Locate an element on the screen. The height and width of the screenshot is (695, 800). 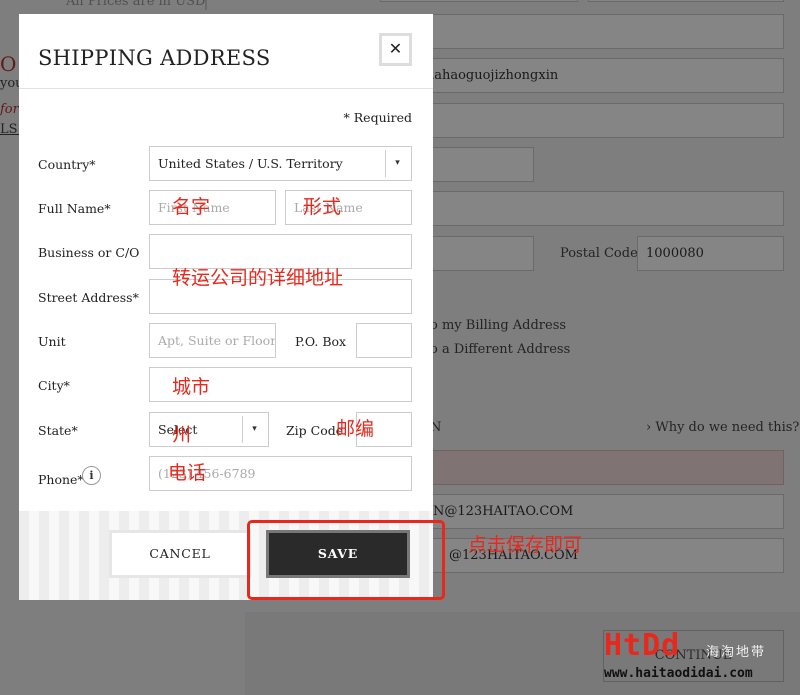
state-label: State* is located at coordinates (58, 430).